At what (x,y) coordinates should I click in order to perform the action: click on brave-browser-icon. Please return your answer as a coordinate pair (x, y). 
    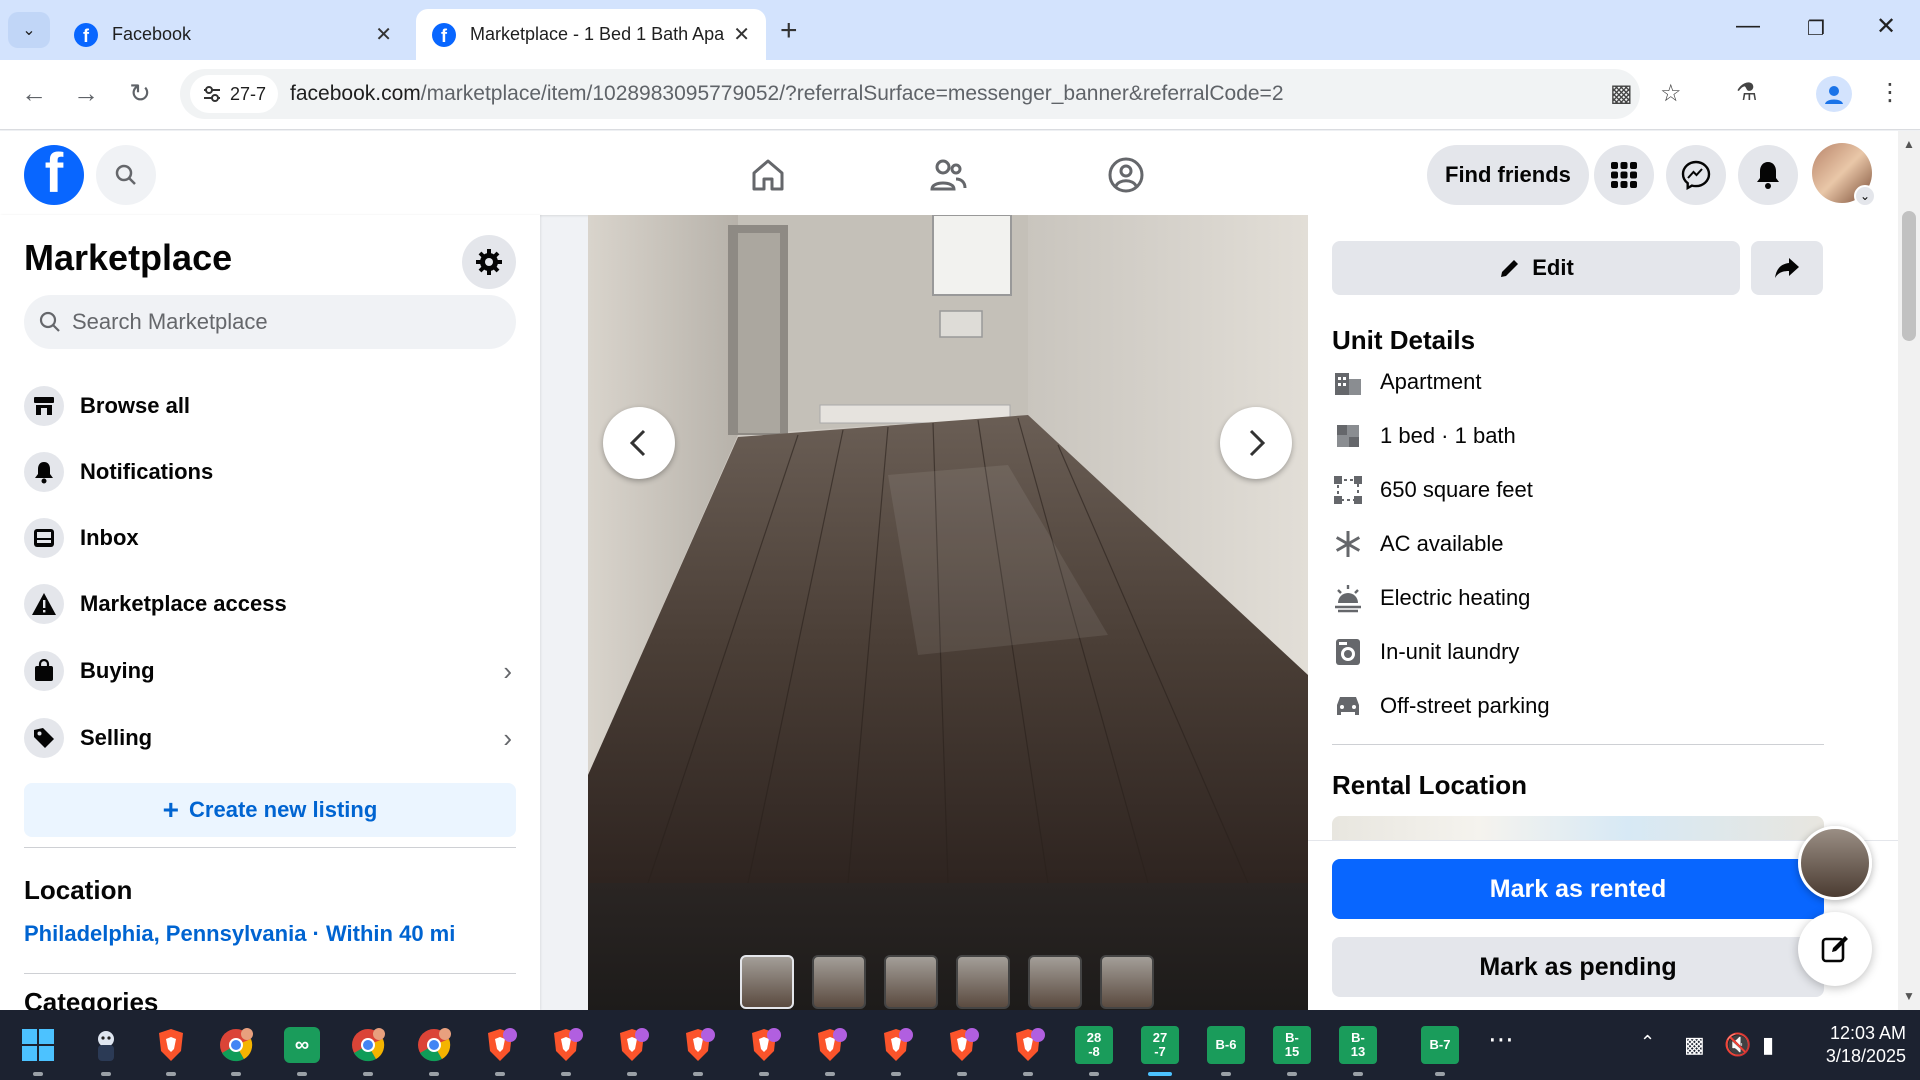
    Looking at the image, I should click on (171, 1049).